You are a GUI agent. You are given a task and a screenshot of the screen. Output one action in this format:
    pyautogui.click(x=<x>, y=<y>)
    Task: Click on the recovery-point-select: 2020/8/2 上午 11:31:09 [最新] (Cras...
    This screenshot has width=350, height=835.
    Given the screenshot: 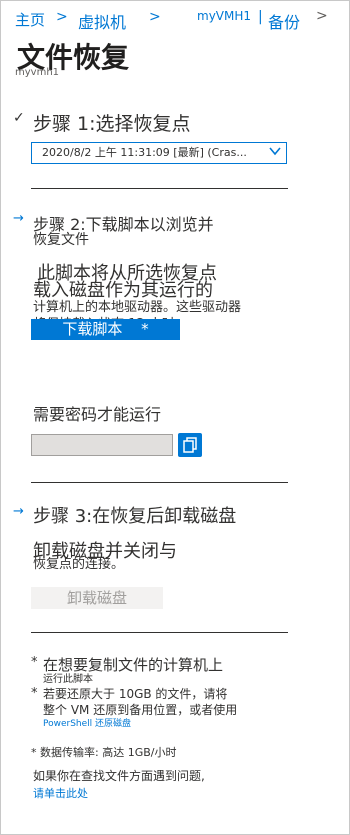 What is the action you would take?
    pyautogui.click(x=159, y=153)
    